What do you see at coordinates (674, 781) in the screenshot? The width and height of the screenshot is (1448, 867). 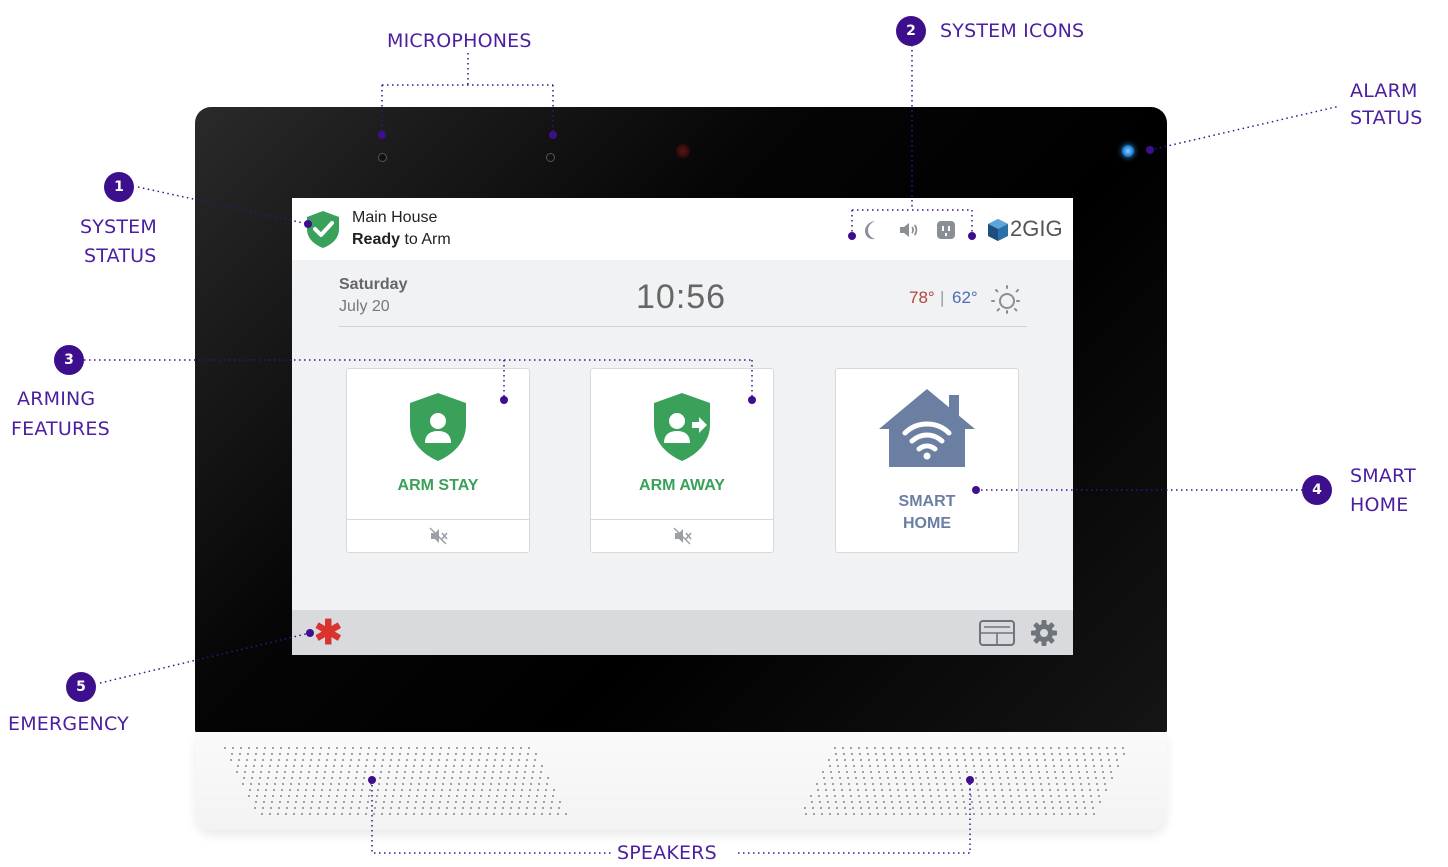 I see `speaker-grille` at bounding box center [674, 781].